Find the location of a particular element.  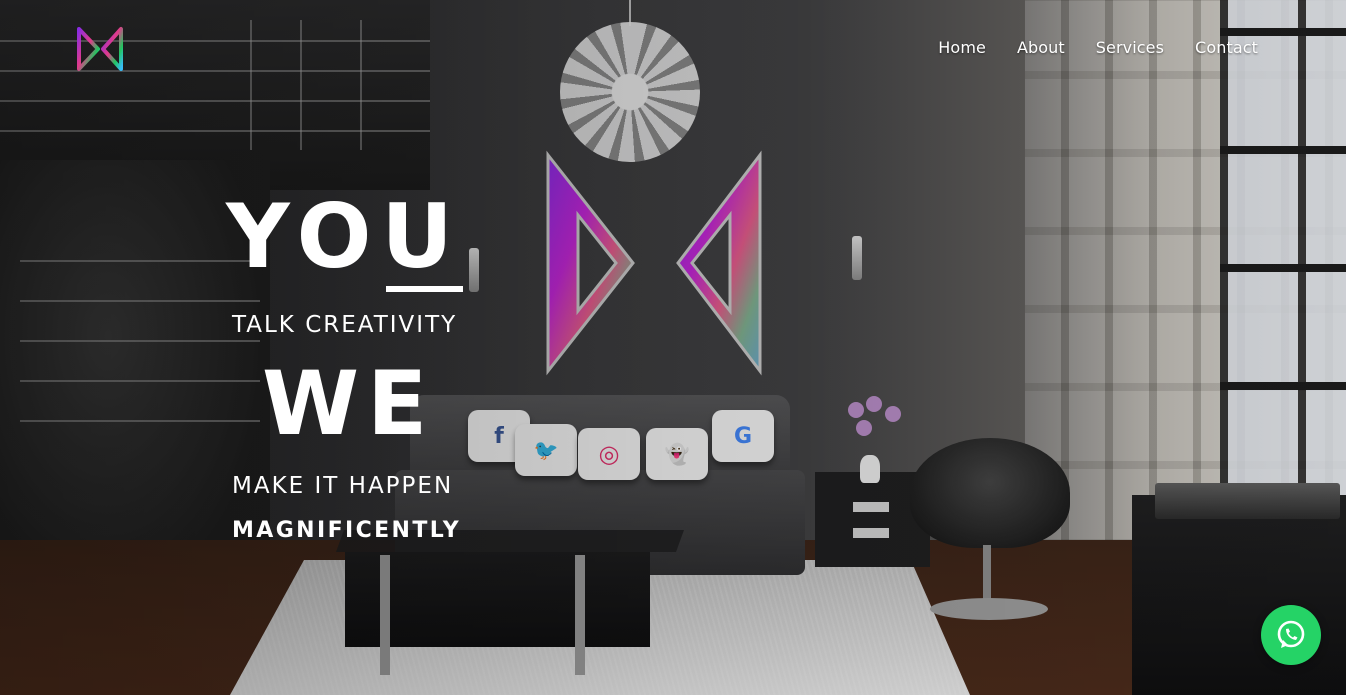

nav-home: Home is located at coordinates (962, 47).